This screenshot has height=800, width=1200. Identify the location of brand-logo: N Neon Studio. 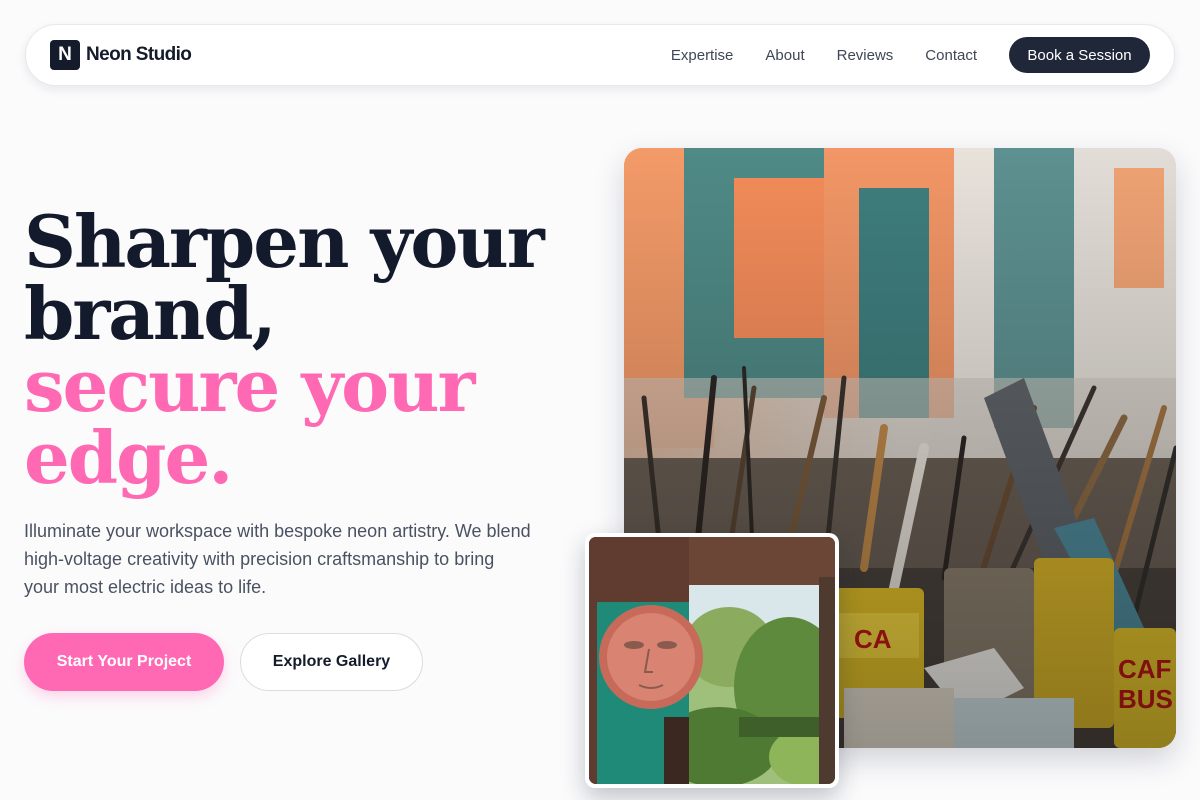
(121, 55).